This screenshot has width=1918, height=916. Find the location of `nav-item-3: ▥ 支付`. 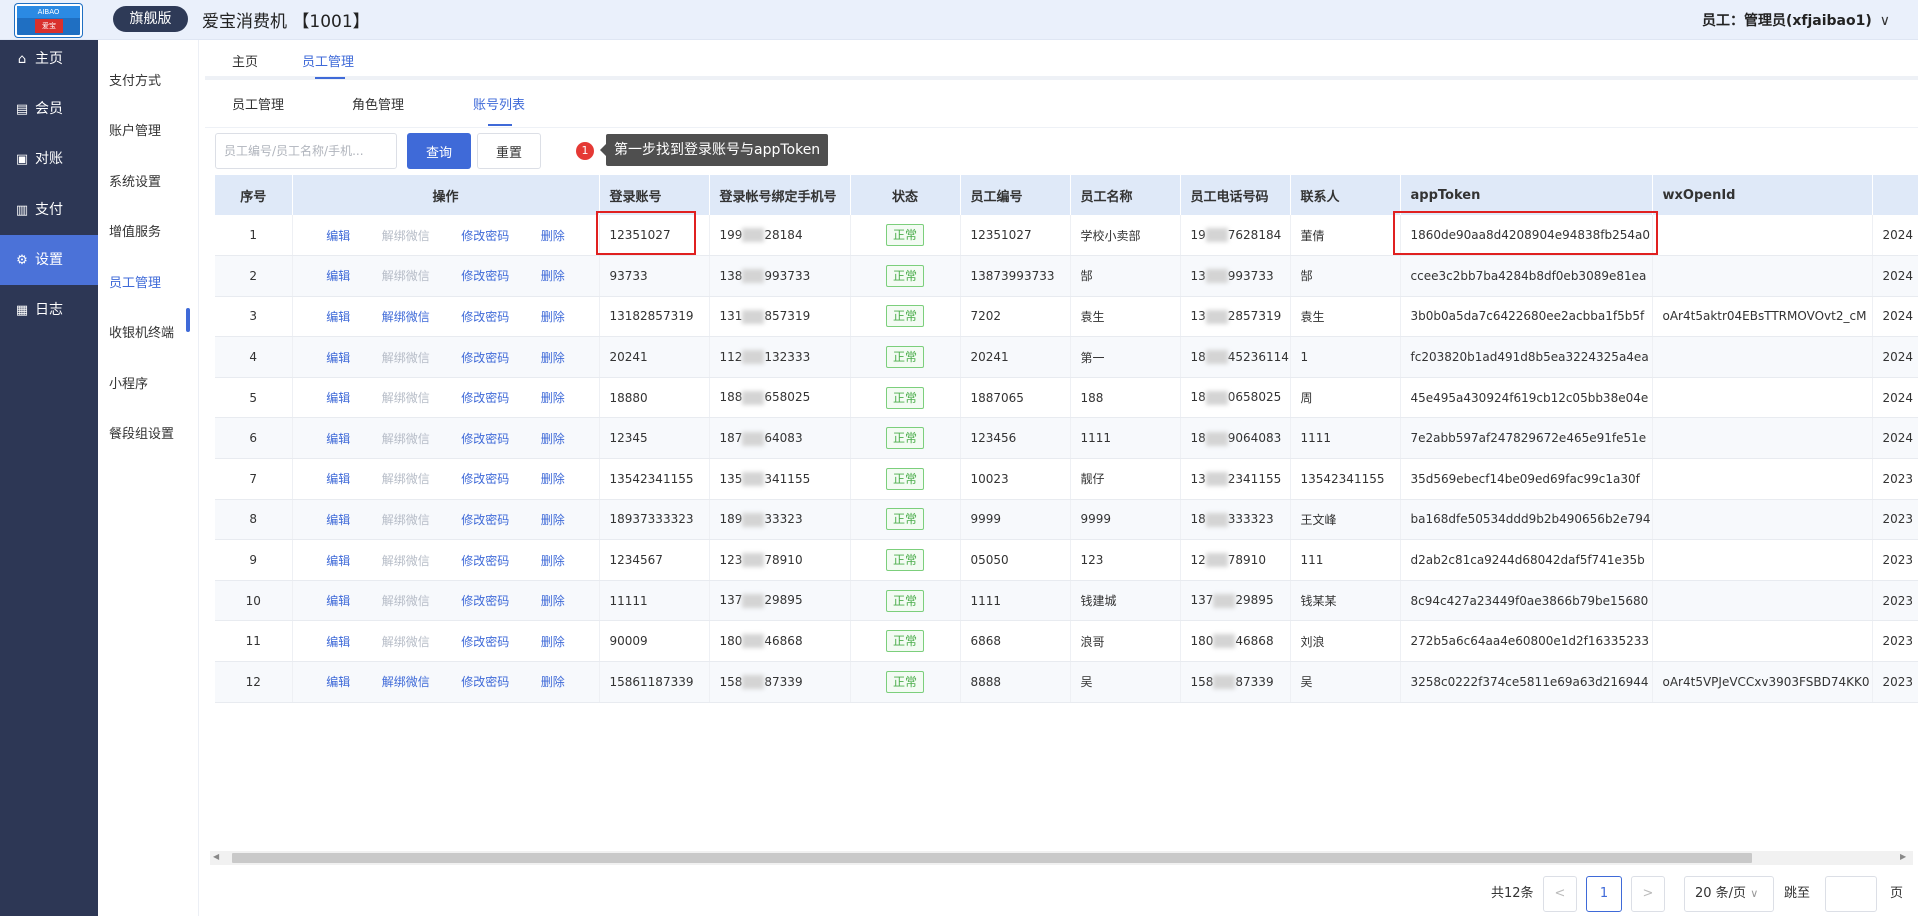

nav-item-3: ▥ 支付 is located at coordinates (49, 210).